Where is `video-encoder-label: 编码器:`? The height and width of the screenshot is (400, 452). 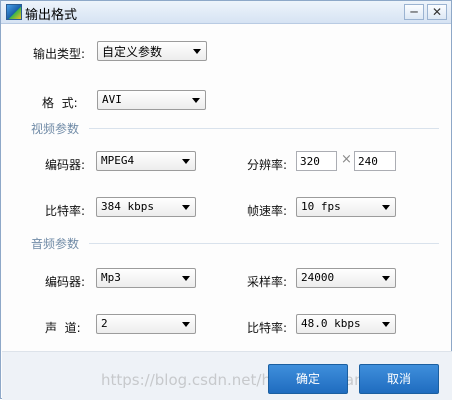 video-encoder-label: 编码器: is located at coordinates (65, 165).